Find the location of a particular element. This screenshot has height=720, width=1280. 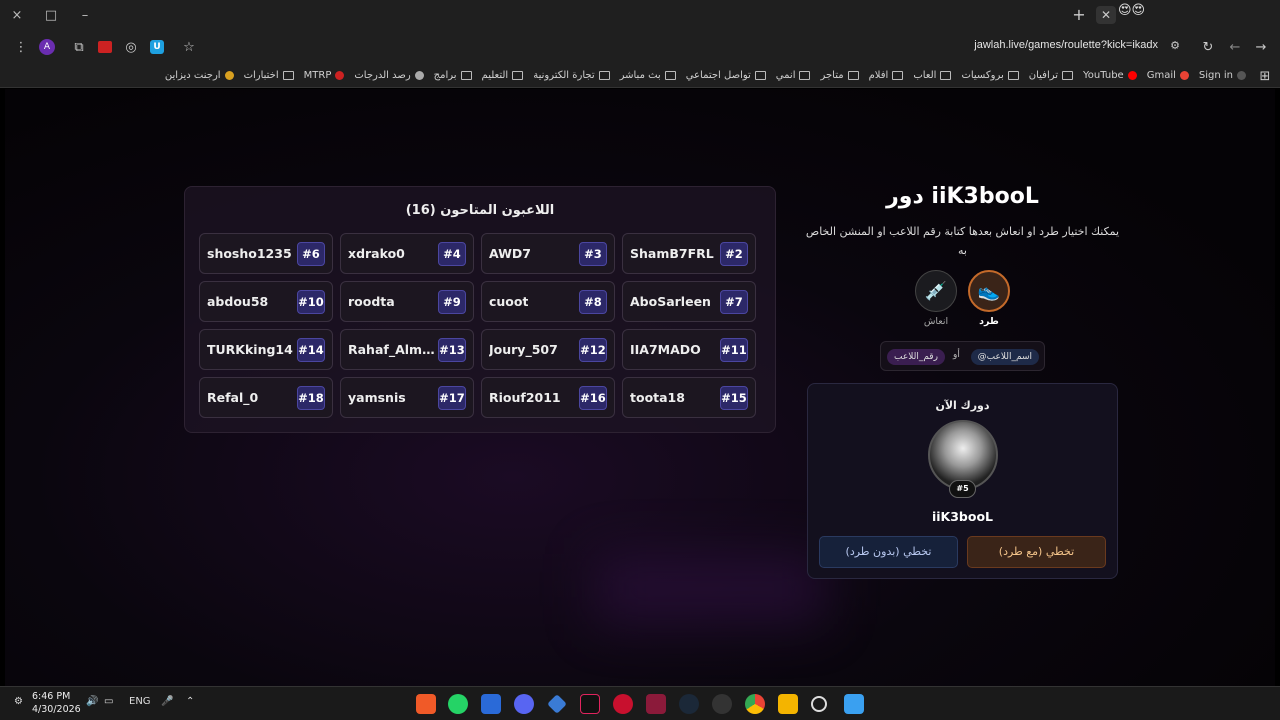

gmail-icon is located at coordinates (1184, 75).